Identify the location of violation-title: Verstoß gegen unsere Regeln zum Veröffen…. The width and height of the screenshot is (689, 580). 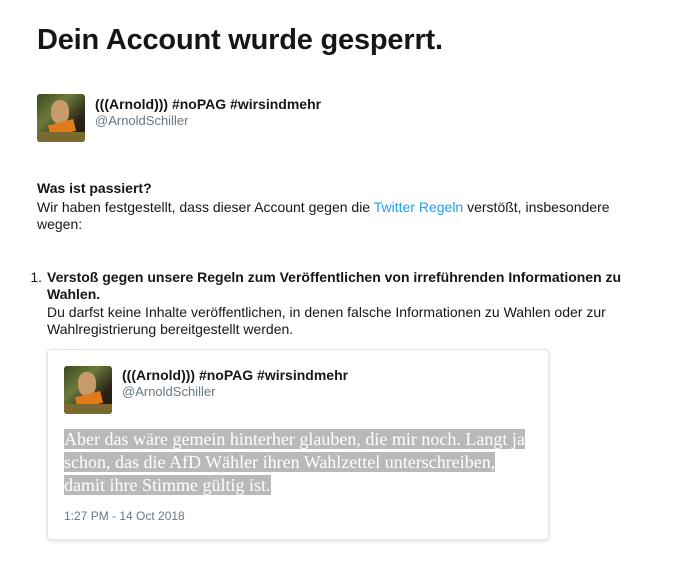
(334, 285).